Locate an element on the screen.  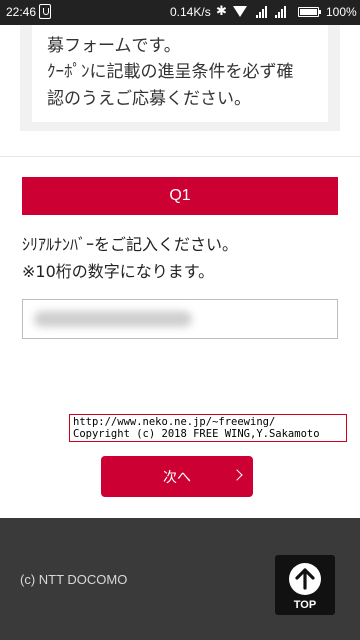
status-time: 22:46 is located at coordinates (21, 12).